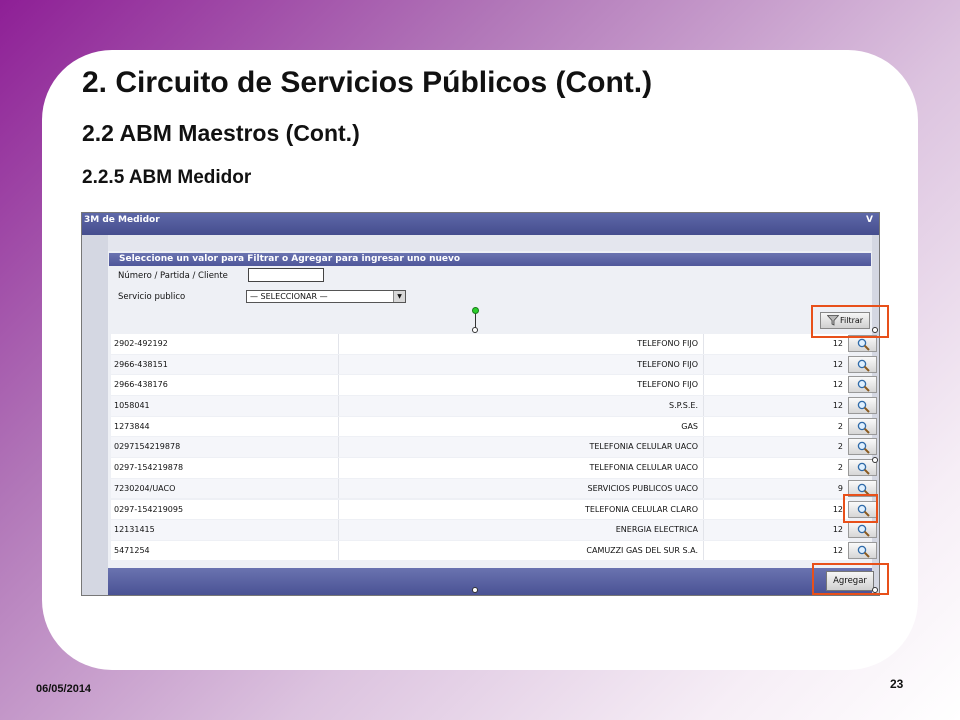 This screenshot has width=960, height=720. I want to click on slide-date: 06/05/2014, so click(64, 689).